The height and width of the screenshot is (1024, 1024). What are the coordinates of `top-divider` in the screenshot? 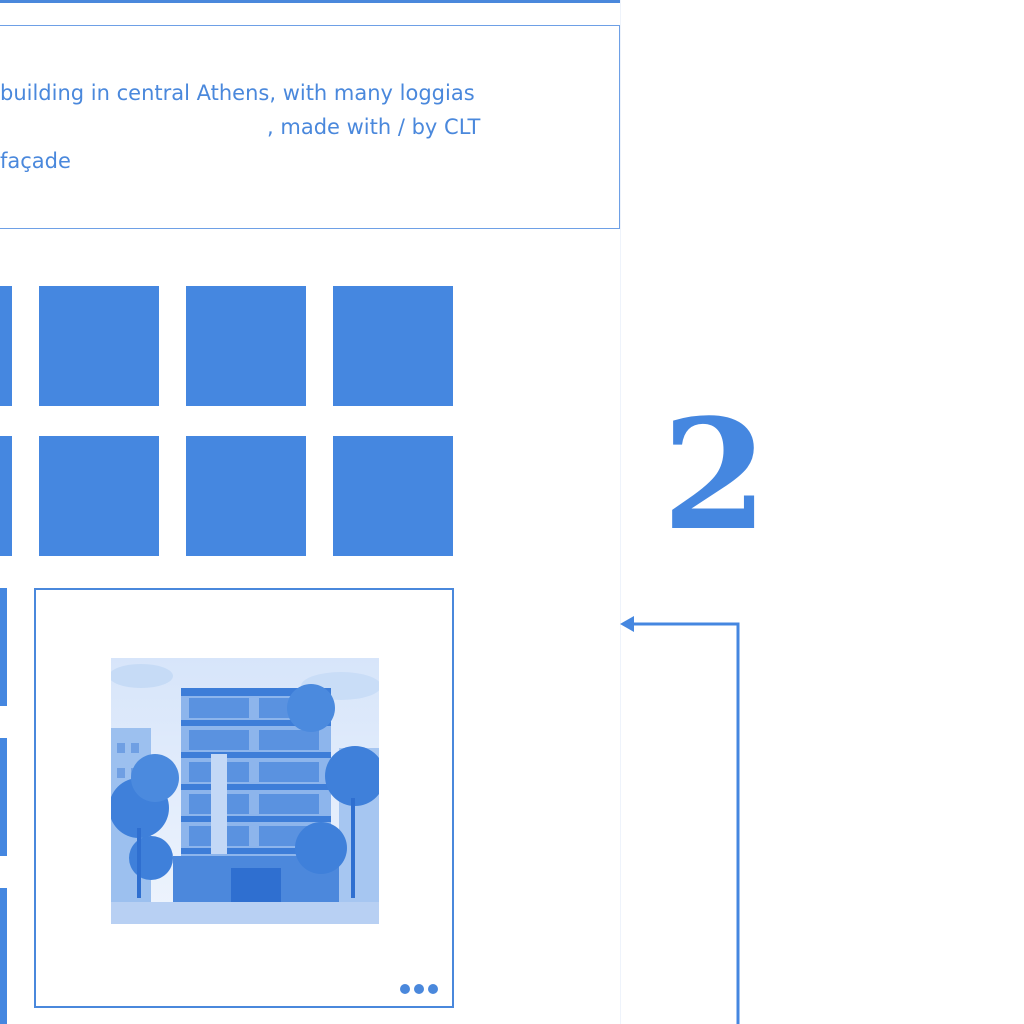 It's located at (310, 1).